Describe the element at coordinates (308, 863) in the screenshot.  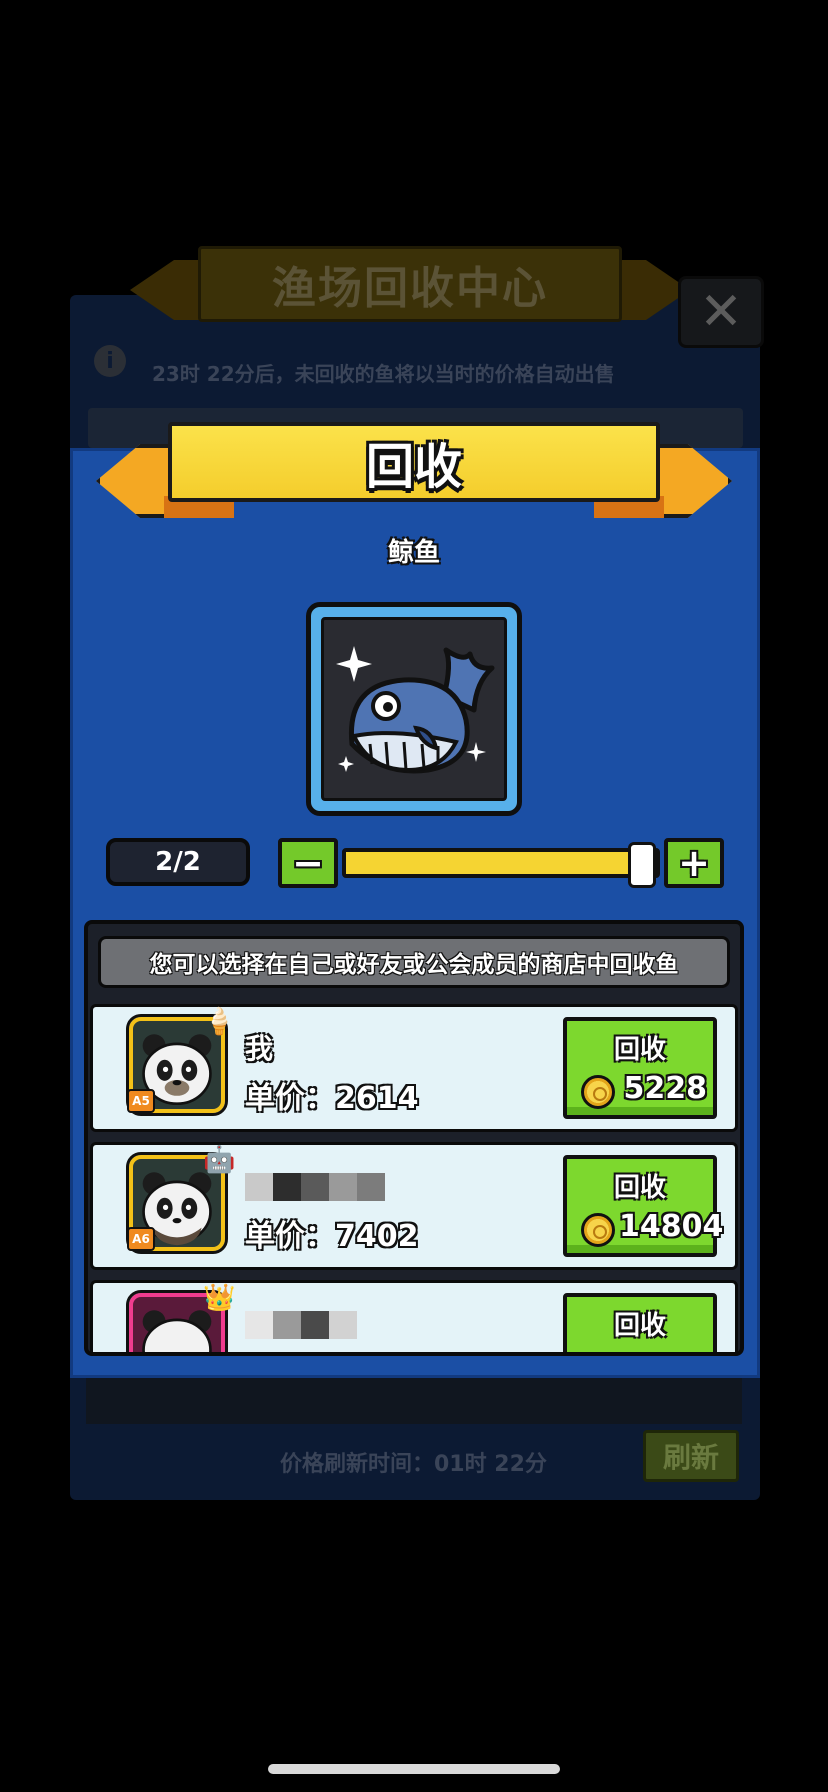
I see `minus-button: −` at that location.